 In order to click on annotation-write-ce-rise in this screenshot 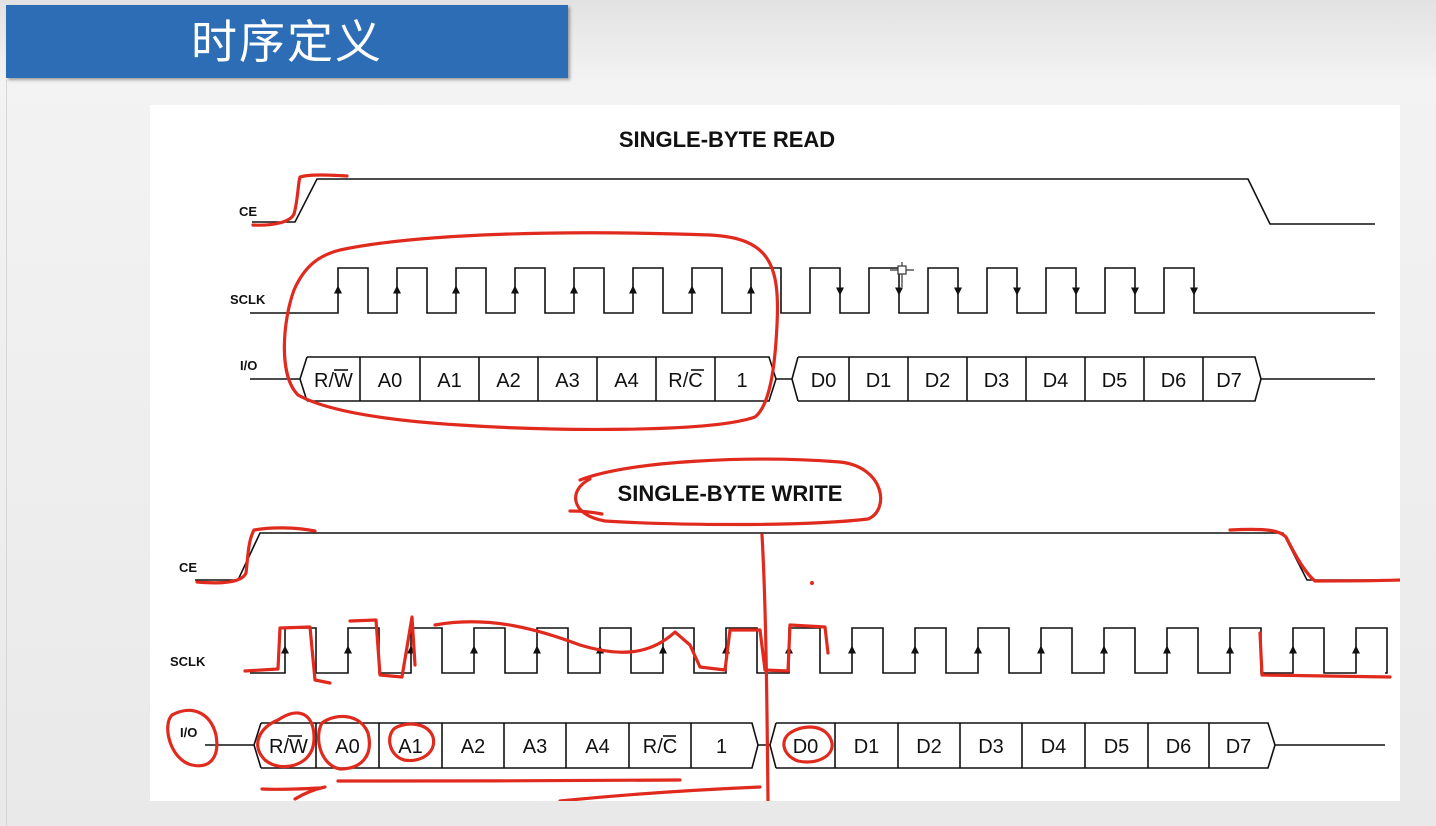, I will do `click(256, 555)`.